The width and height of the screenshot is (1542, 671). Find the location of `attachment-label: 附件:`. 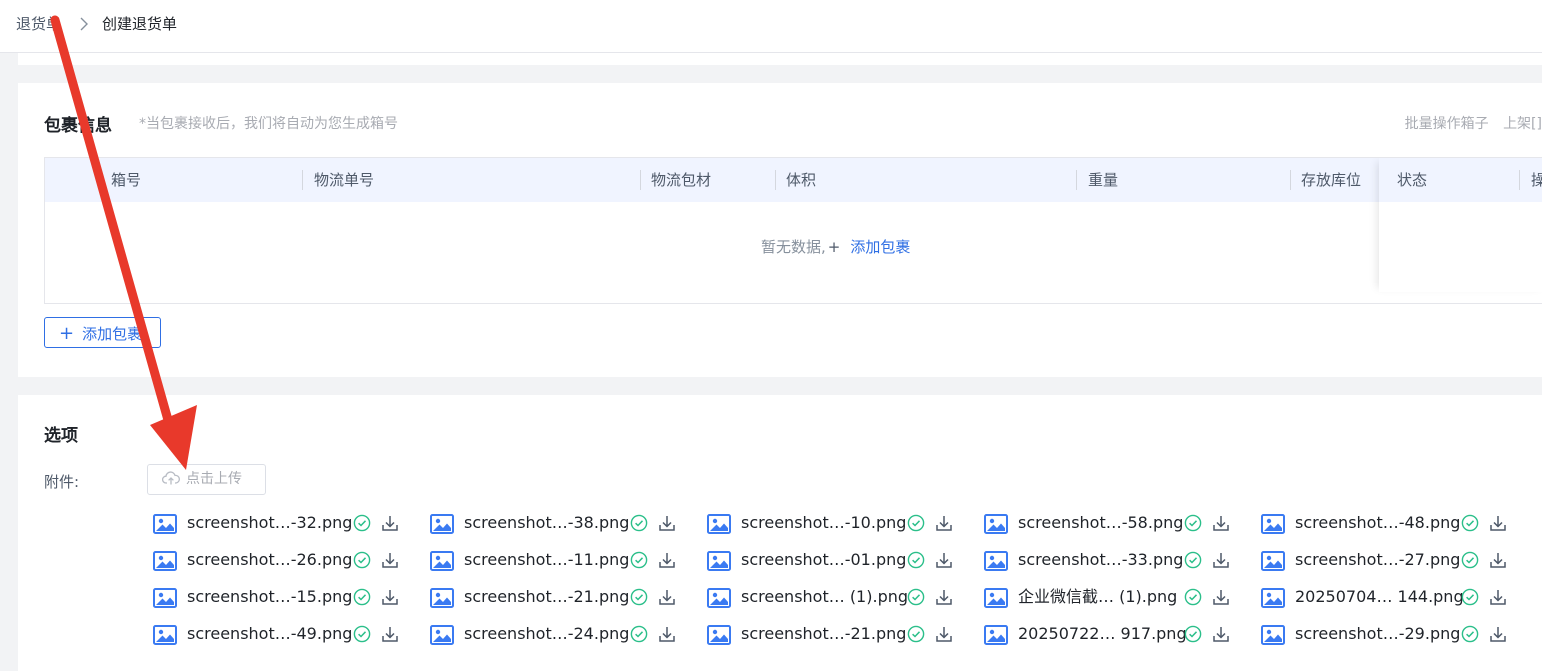

attachment-label: 附件: is located at coordinates (62, 482).